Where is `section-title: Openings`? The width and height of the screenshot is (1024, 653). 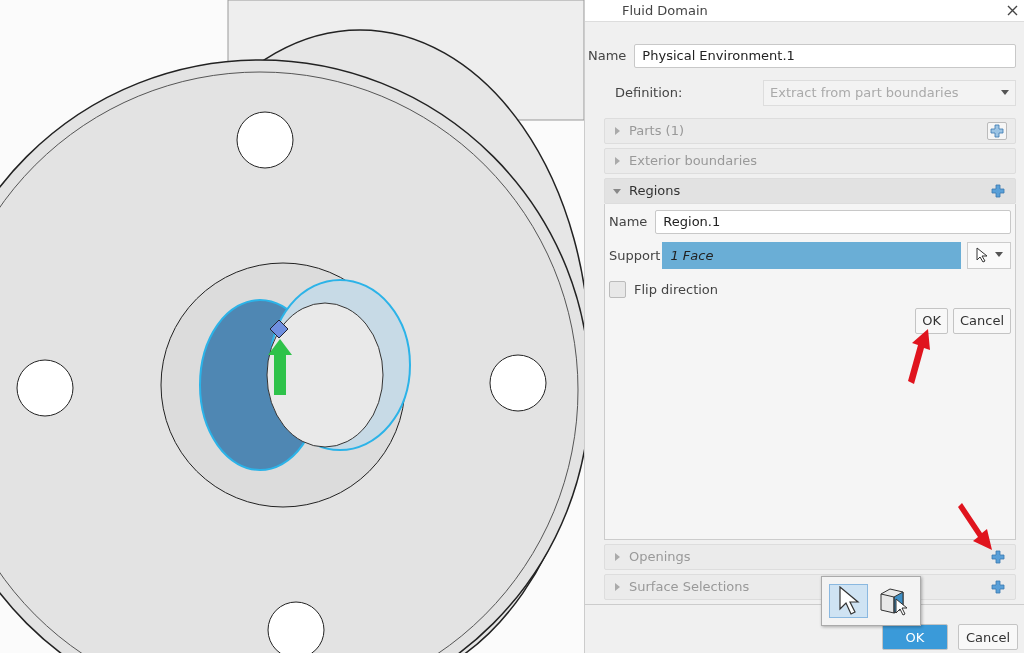
section-title: Openings is located at coordinates (660, 557).